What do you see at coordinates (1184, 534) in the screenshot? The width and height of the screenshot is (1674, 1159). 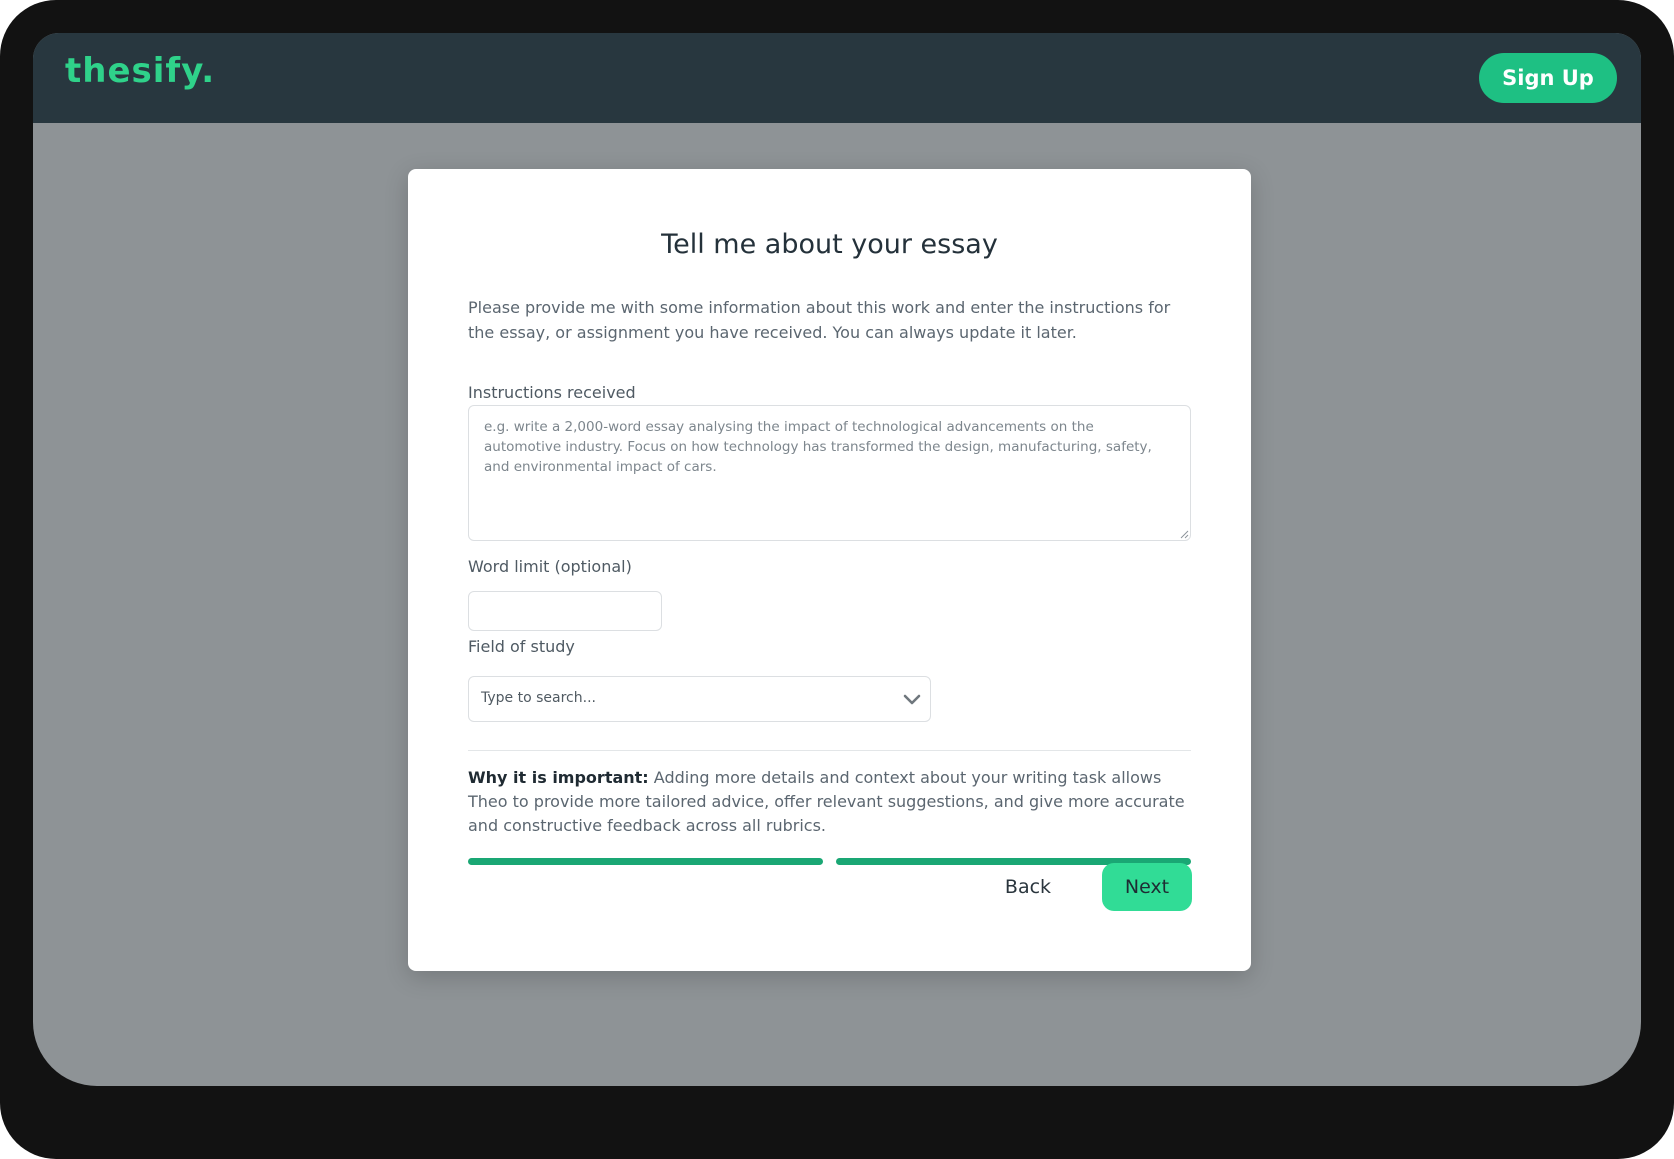 I see `resize-grip-icon` at bounding box center [1184, 534].